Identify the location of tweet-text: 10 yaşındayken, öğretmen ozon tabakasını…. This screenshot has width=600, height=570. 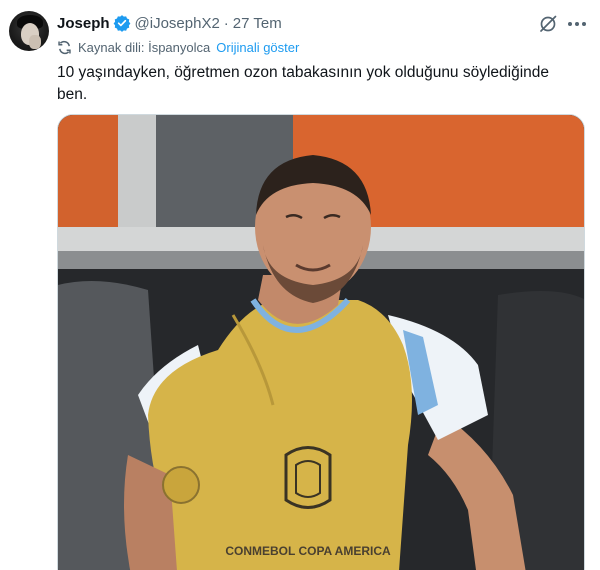
(303, 83).